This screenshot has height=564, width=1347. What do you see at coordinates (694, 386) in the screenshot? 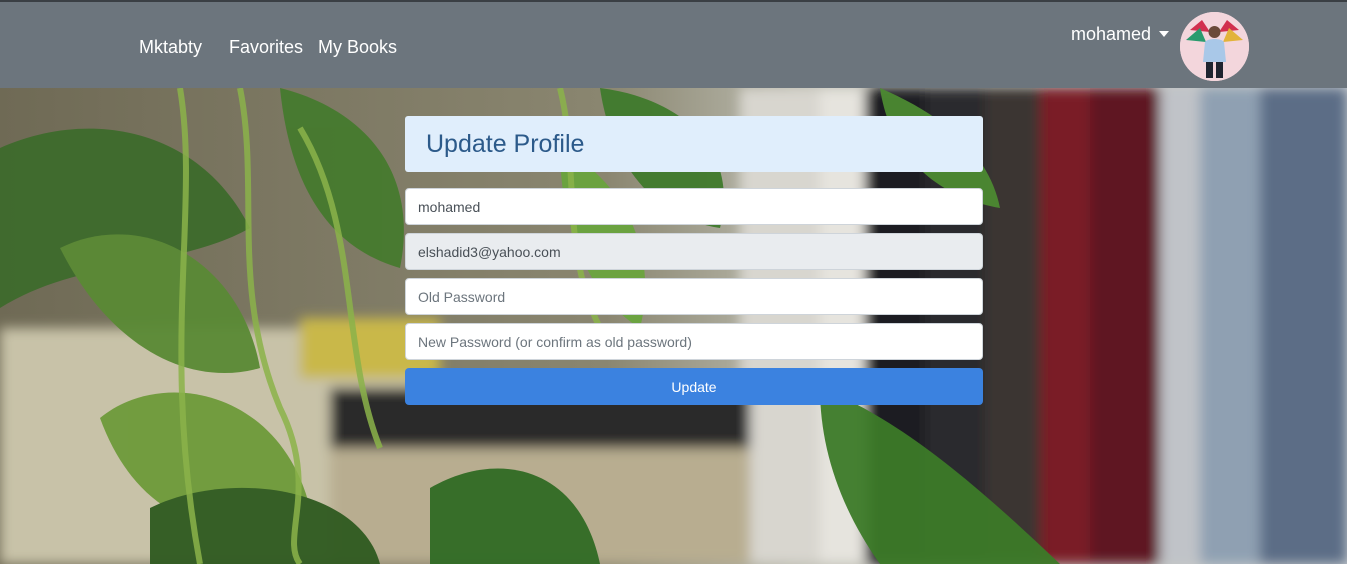
I see `update-button: Update` at bounding box center [694, 386].